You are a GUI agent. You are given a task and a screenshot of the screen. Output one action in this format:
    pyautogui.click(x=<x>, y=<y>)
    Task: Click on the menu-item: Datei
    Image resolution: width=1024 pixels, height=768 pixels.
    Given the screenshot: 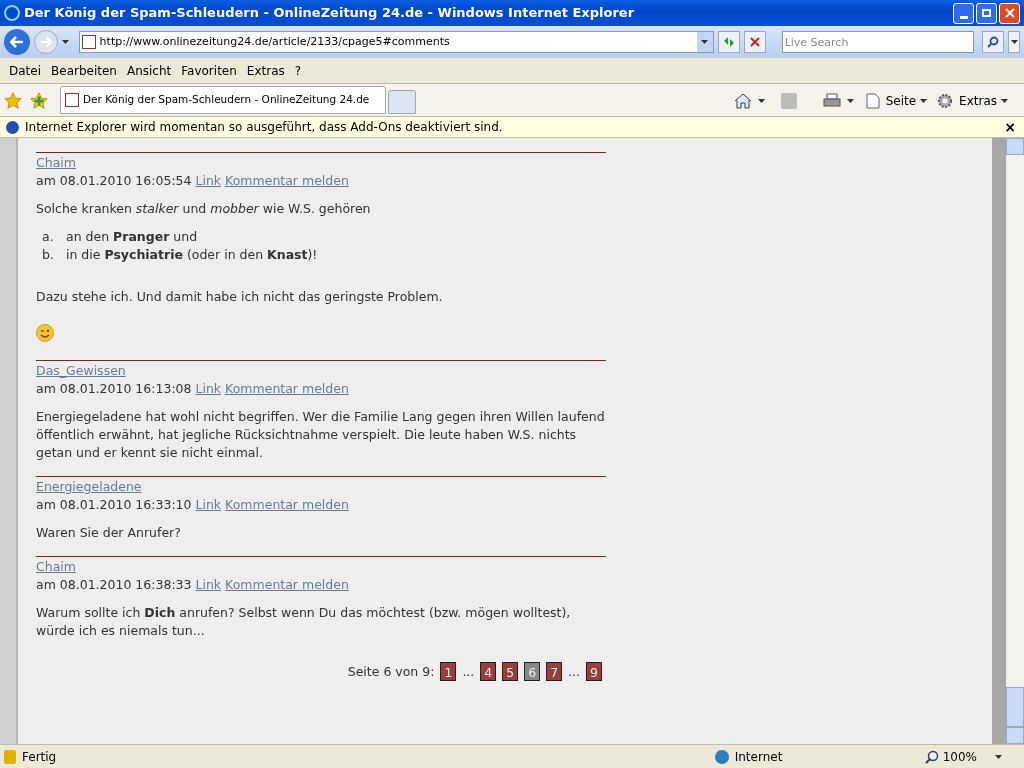 What is the action you would take?
    pyautogui.click(x=25, y=70)
    